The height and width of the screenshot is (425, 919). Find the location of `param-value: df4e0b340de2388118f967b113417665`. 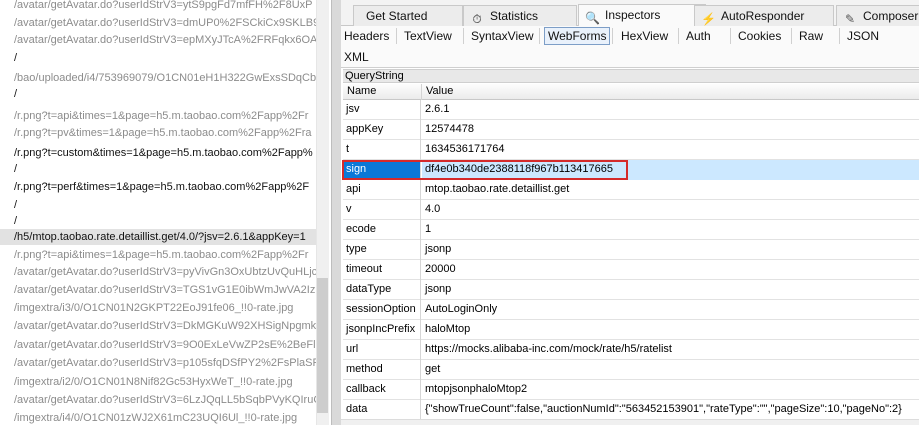

param-value: df4e0b340de2388118f967b113417665 is located at coordinates (670, 170).